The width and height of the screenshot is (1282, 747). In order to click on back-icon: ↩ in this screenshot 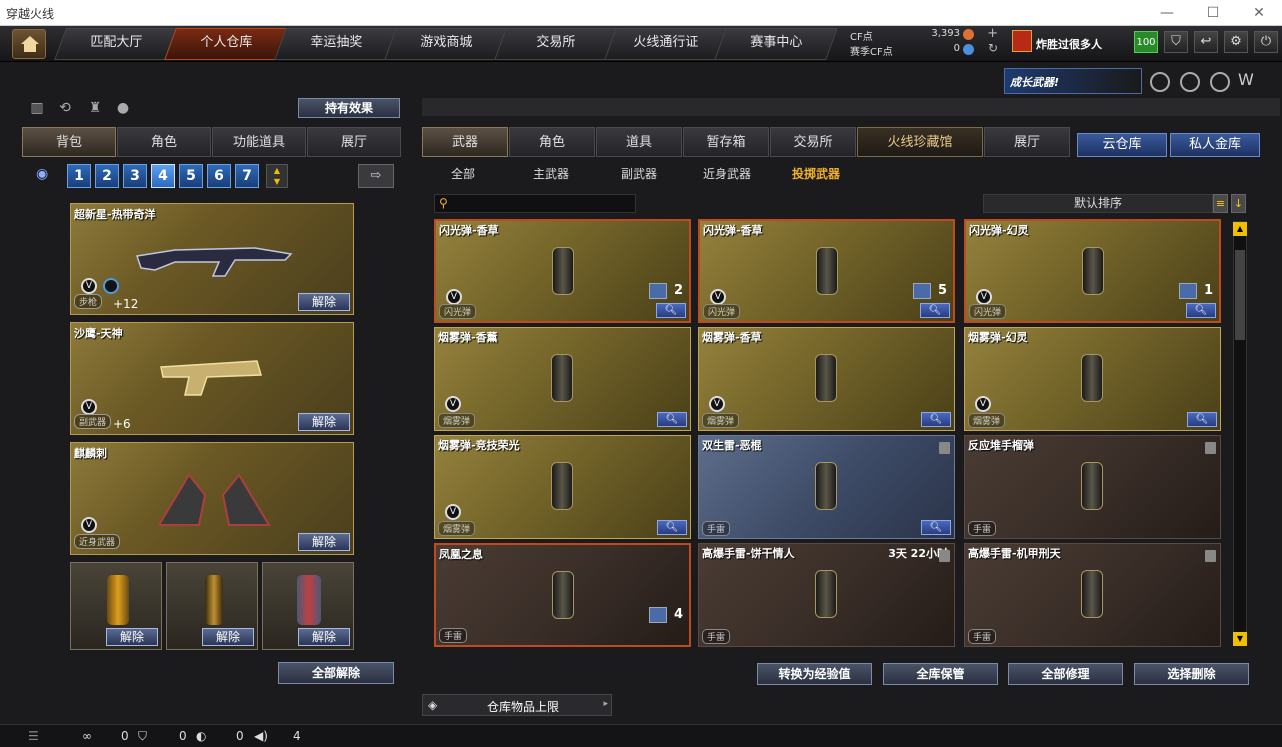, I will do `click(1206, 42)`.